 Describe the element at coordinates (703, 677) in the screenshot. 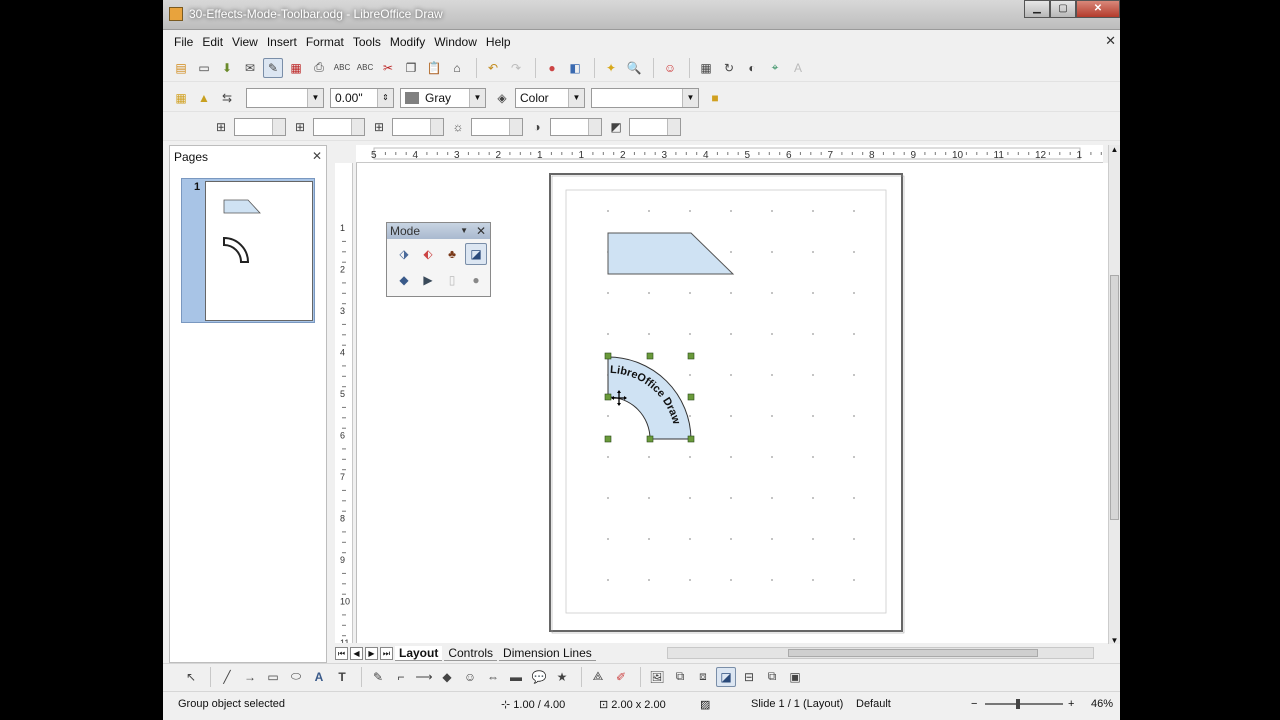

I see `extrusion-icon: ⧈` at that location.